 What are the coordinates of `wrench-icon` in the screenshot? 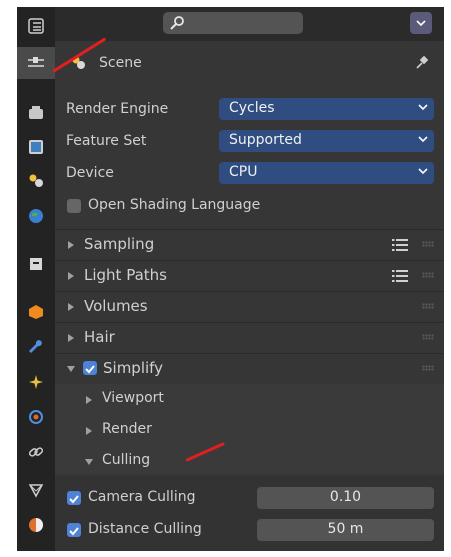 It's located at (35, 346).